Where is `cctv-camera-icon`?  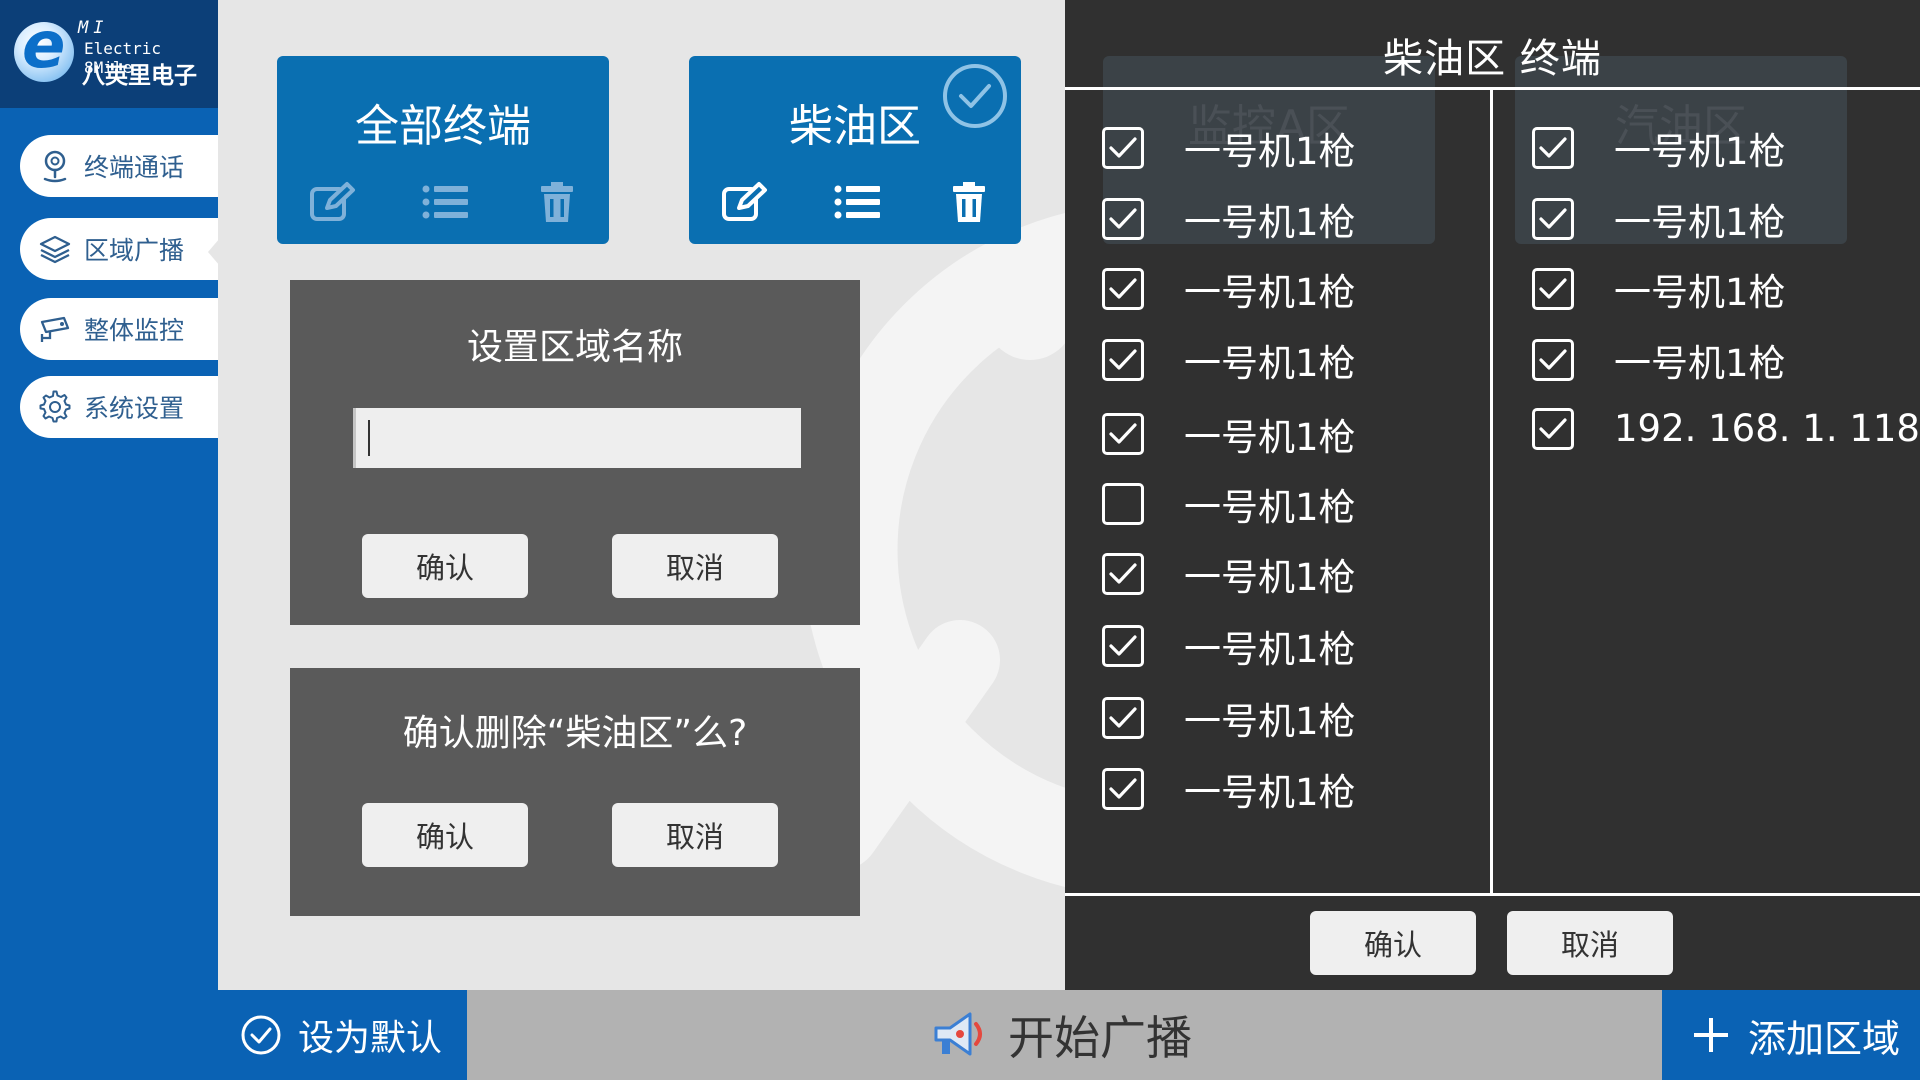 cctv-camera-icon is located at coordinates (55, 329).